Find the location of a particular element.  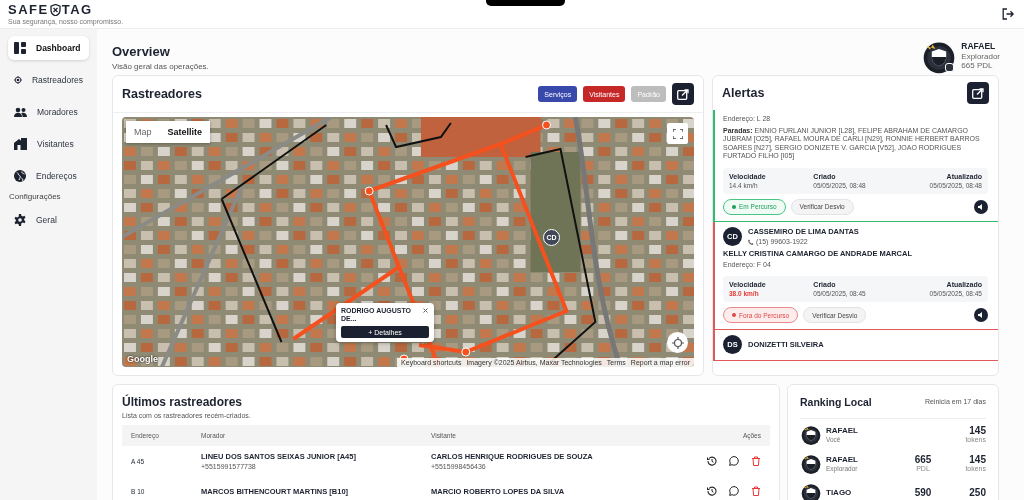

sidebar-item: Rastreadores is located at coordinates (48, 80).